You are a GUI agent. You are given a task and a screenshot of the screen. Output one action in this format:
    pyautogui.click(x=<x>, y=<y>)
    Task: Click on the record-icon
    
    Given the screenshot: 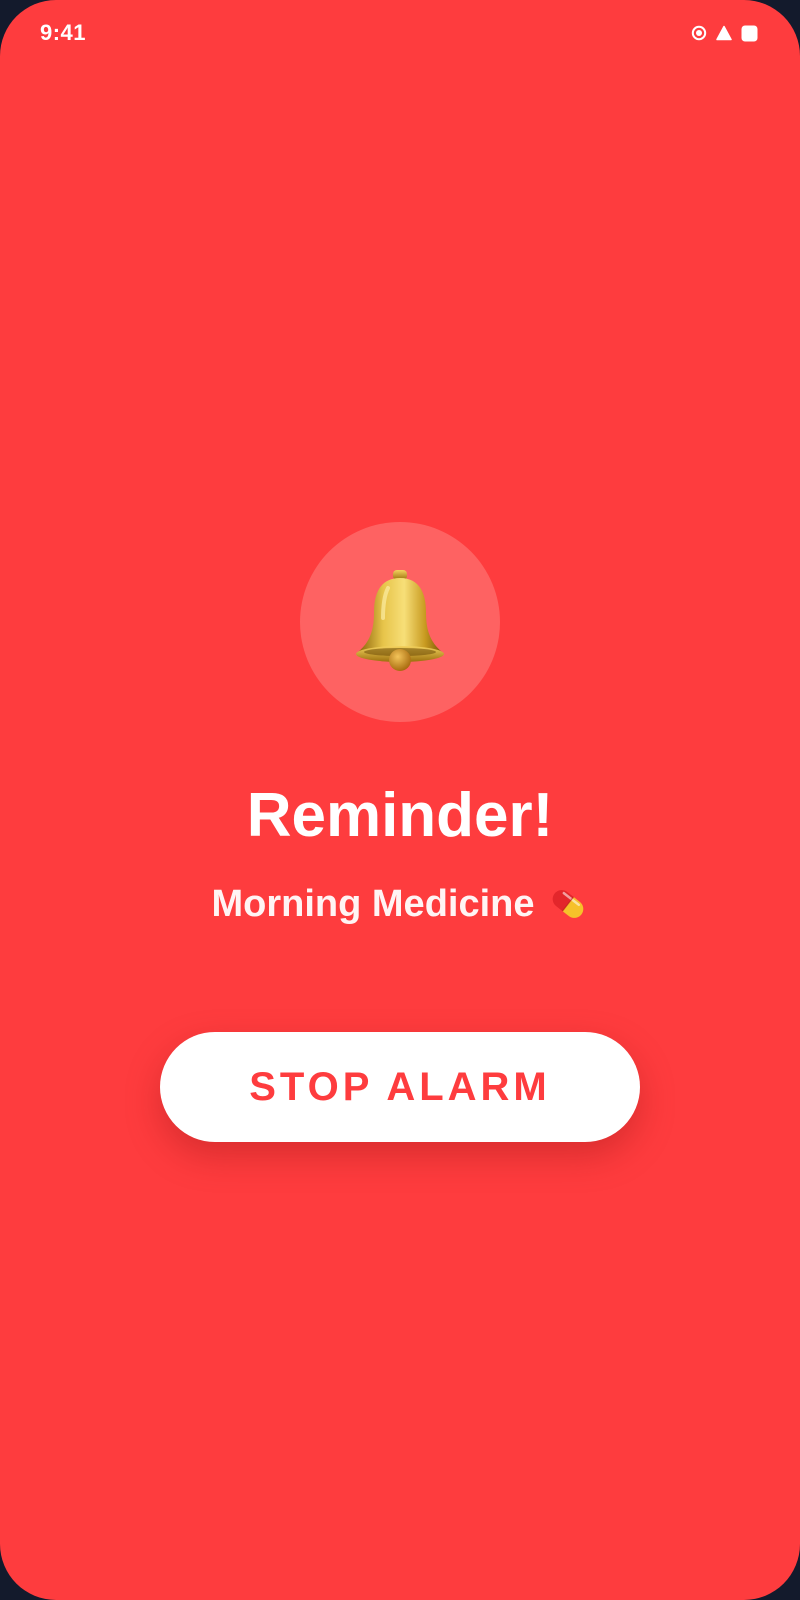 What is the action you would take?
    pyautogui.click(x=699, y=33)
    